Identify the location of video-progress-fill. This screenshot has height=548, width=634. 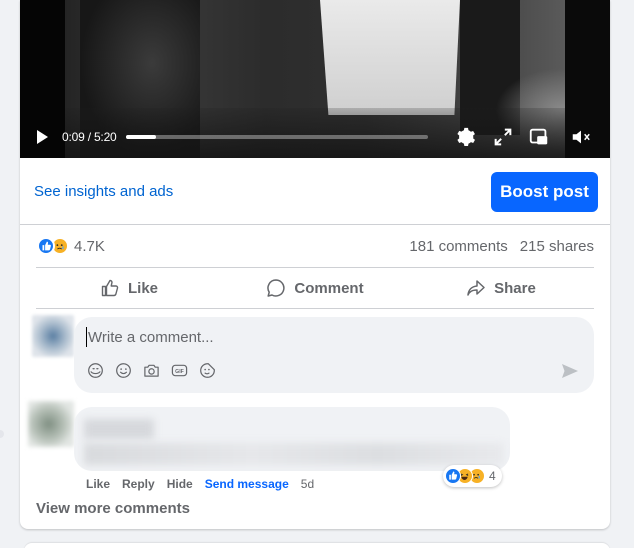
(141, 137).